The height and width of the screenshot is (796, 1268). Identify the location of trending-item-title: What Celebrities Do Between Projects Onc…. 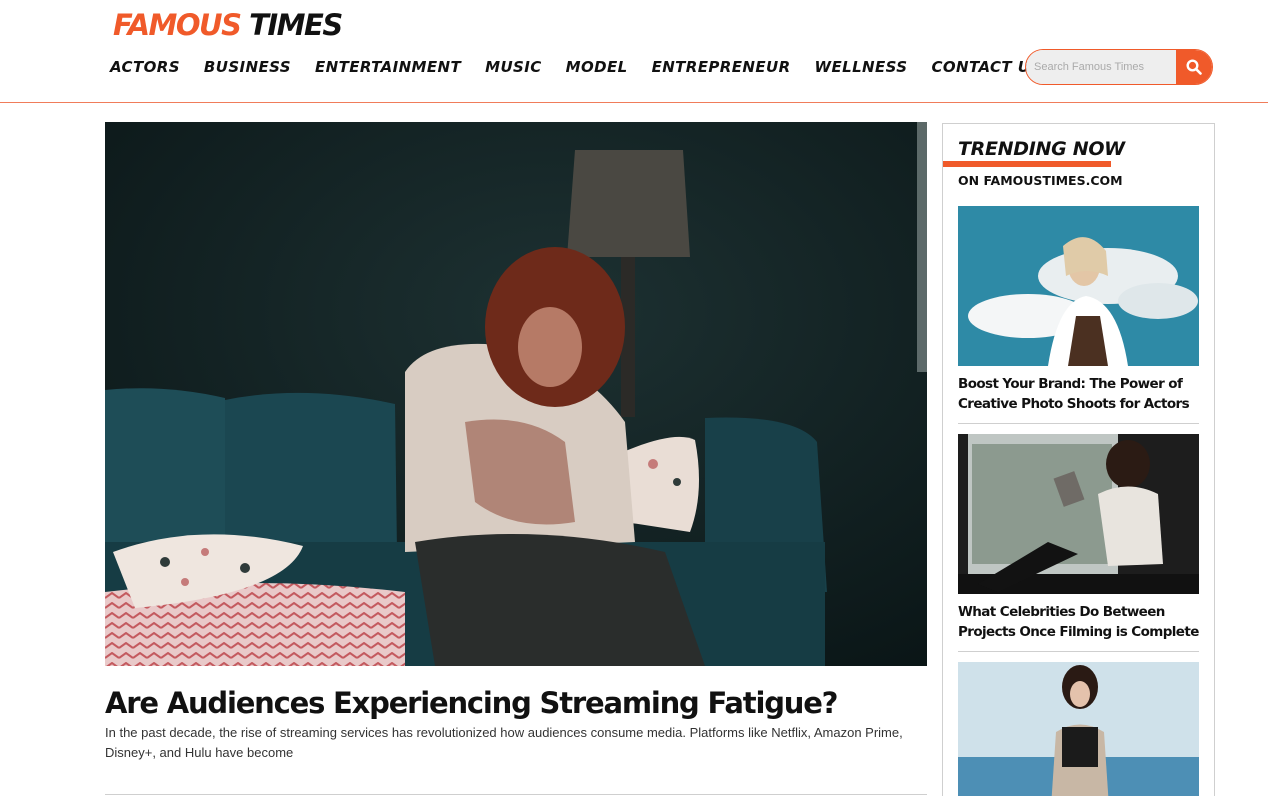
(1078, 622).